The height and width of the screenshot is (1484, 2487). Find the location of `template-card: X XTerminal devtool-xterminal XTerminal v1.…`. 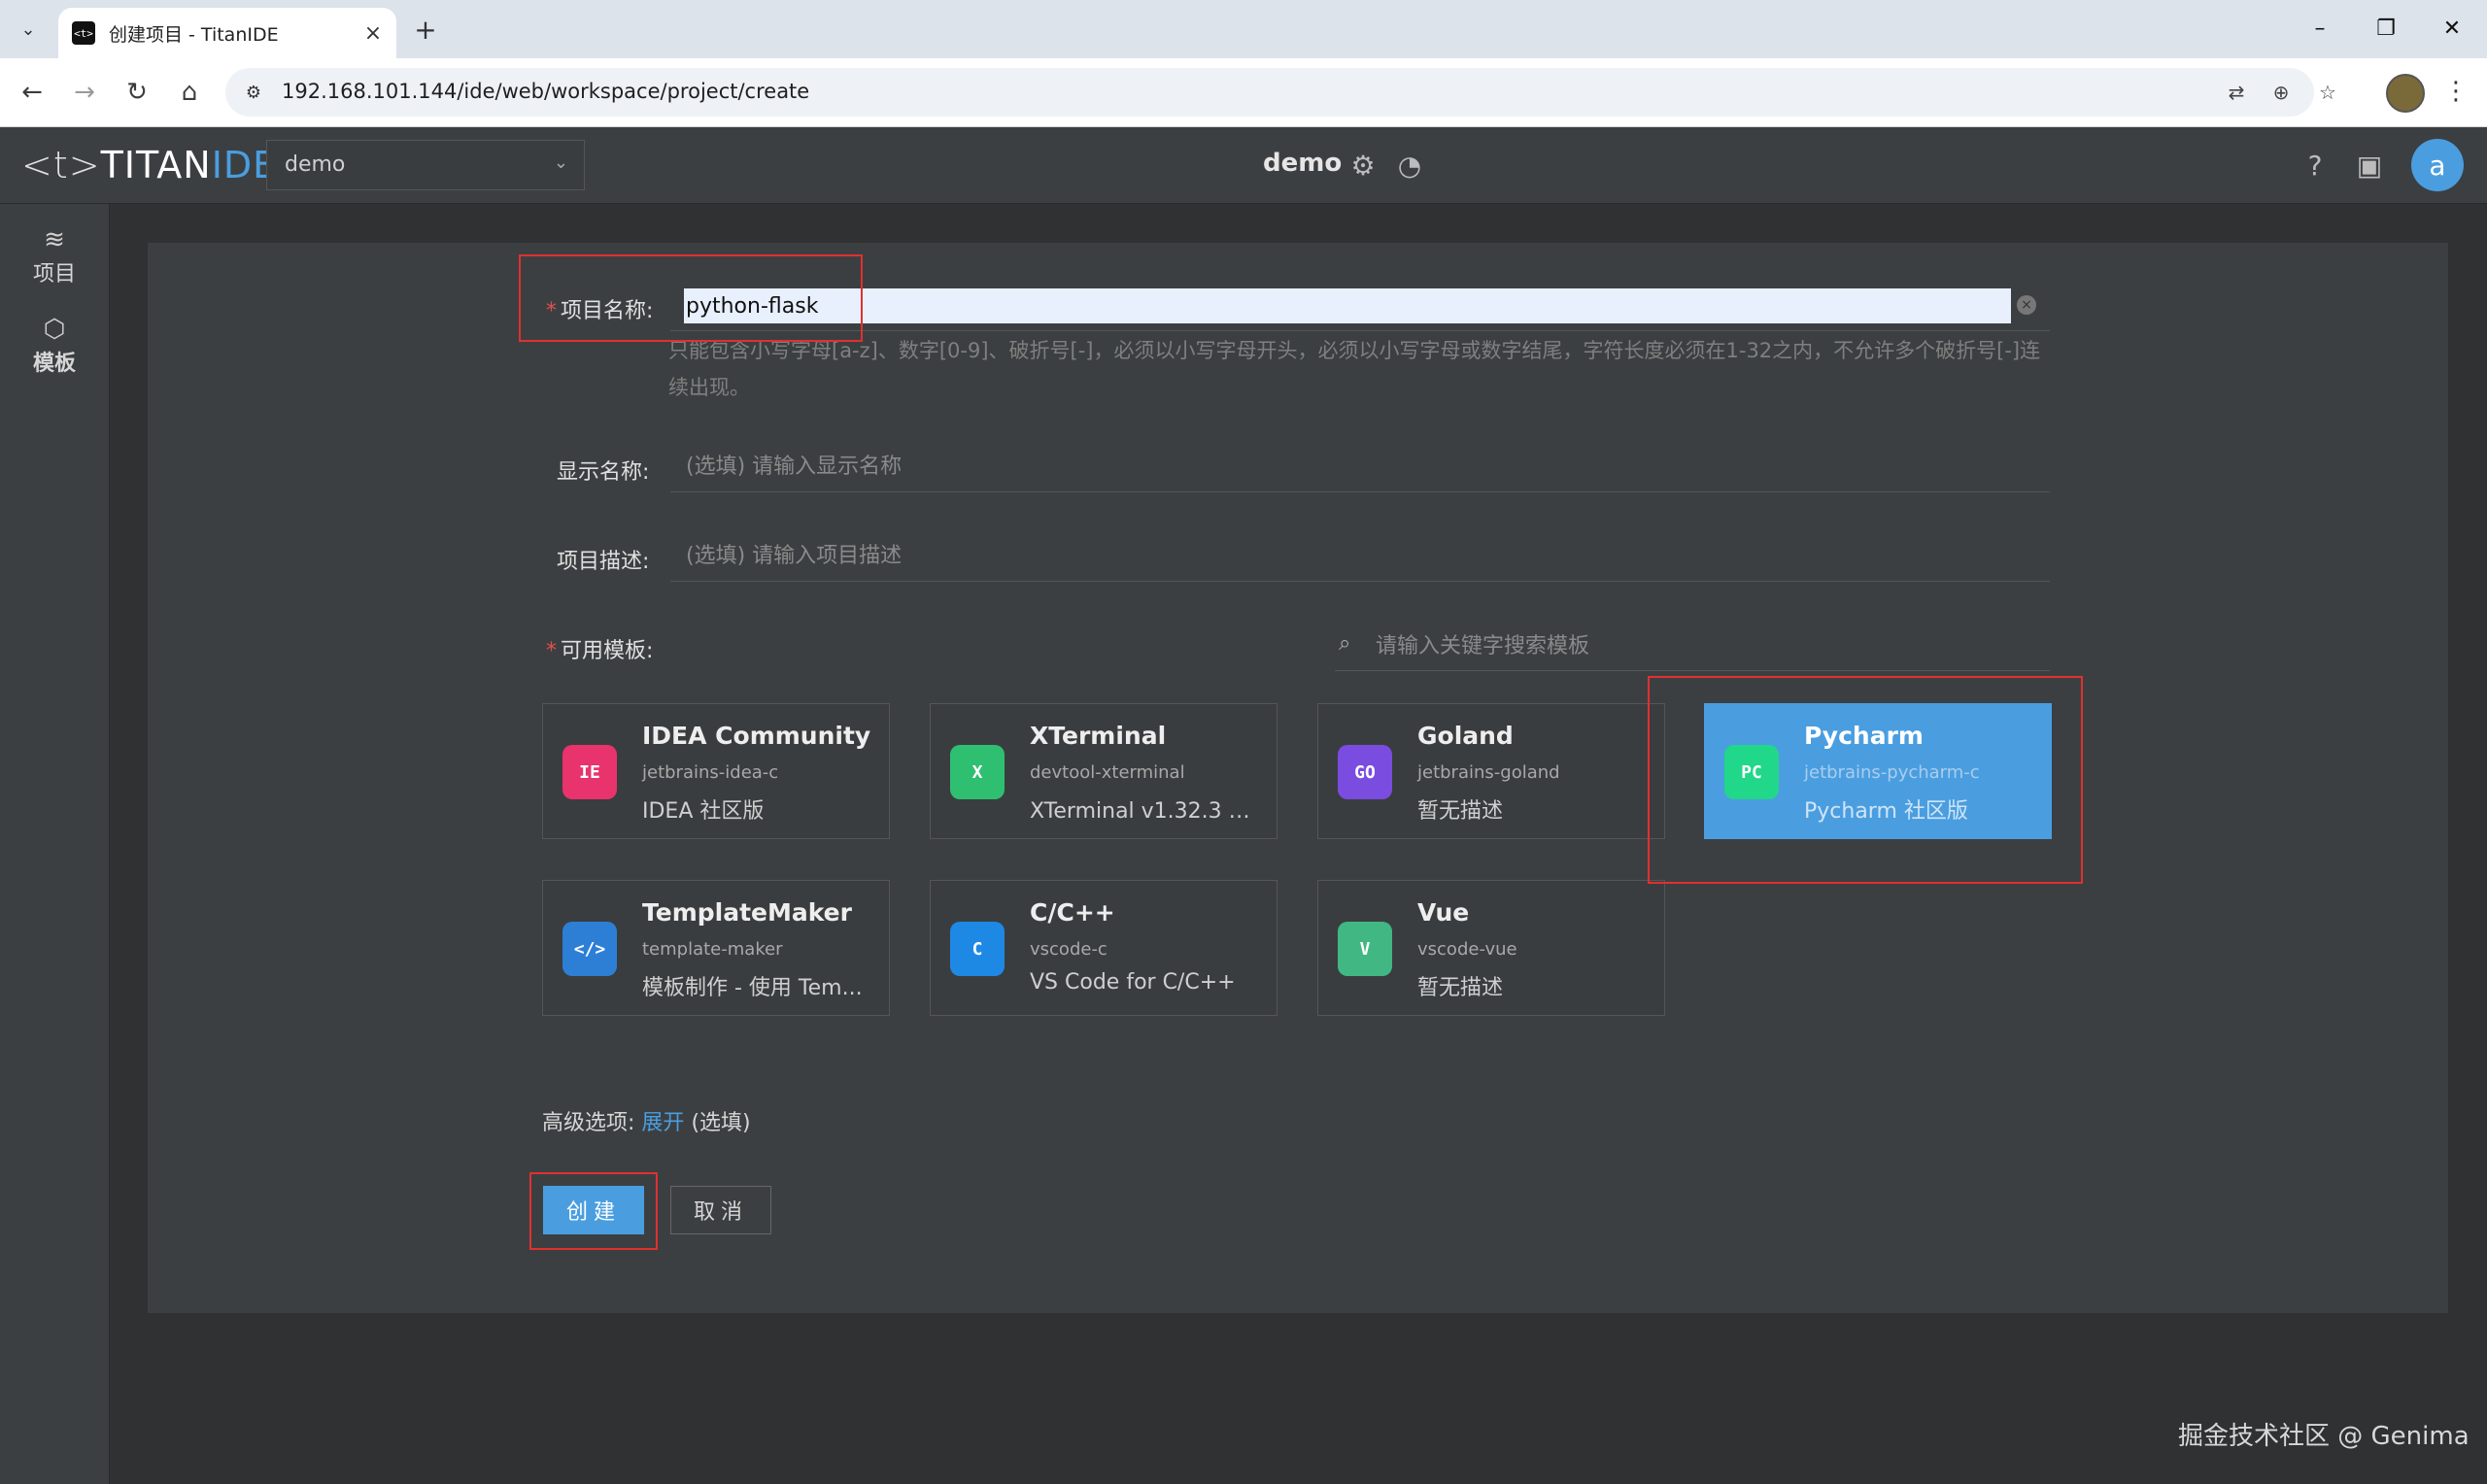

template-card: X XTerminal devtool-xterminal XTerminal v1.… is located at coordinates (1104, 771).